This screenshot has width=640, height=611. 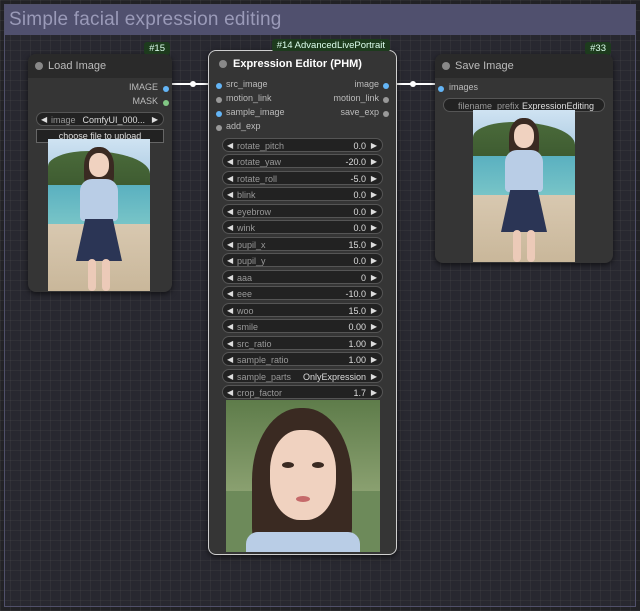 I want to click on param-label: rotate_yaw, so click(x=259, y=162).